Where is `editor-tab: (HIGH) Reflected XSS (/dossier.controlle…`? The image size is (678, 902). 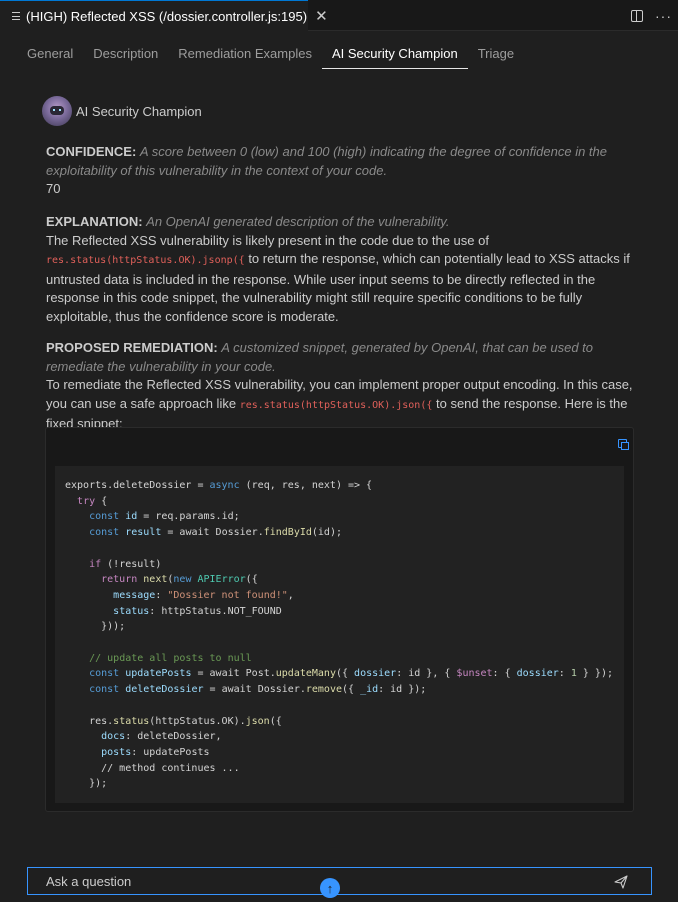 editor-tab: (HIGH) Reflected XSS (/dossier.controlle… is located at coordinates (164, 15).